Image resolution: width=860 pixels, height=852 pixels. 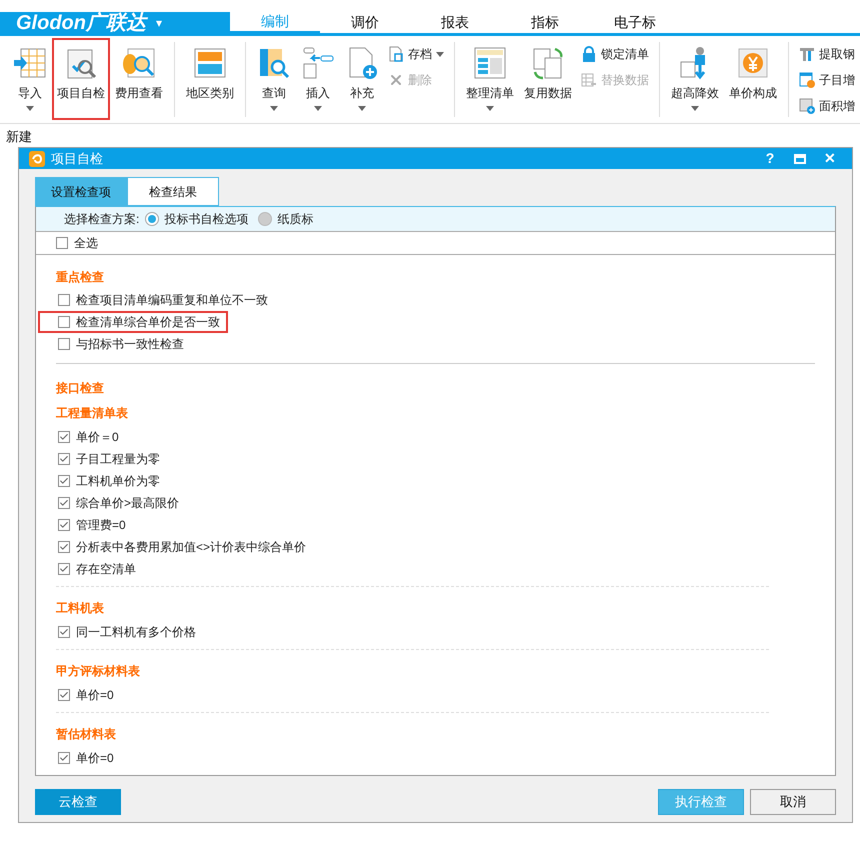 I want to click on yen-coin-icon, so click(x=753, y=63).